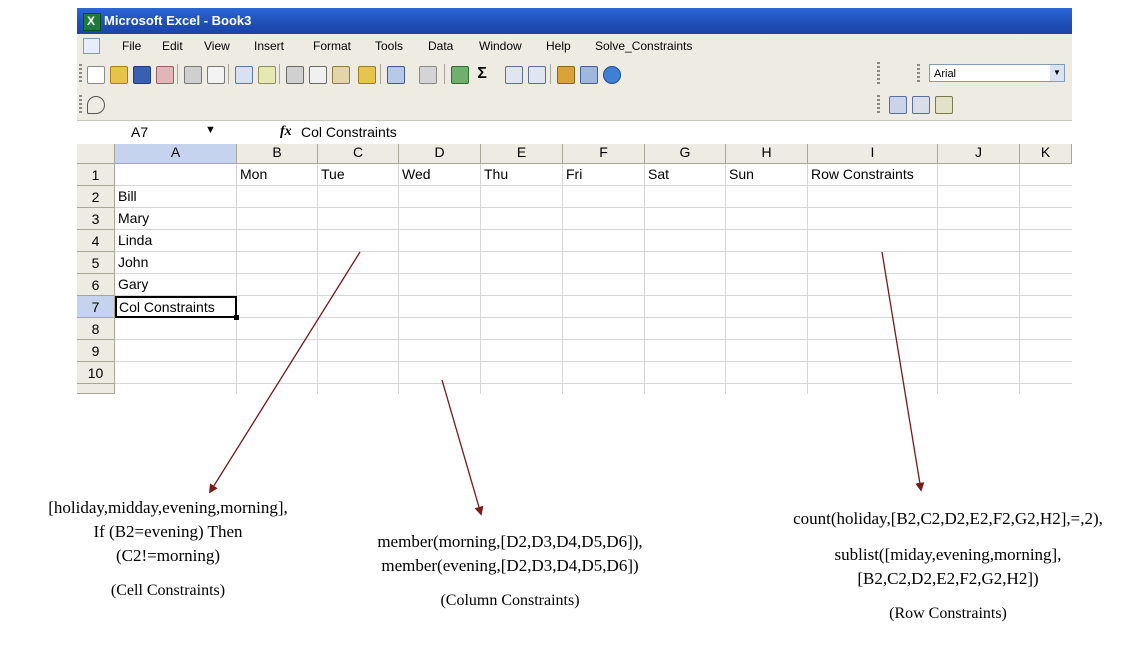  What do you see at coordinates (510, 541) in the screenshot?
I see `column-constraint-line: member(morning,[D2,D3,D4,D5,D6]),` at bounding box center [510, 541].